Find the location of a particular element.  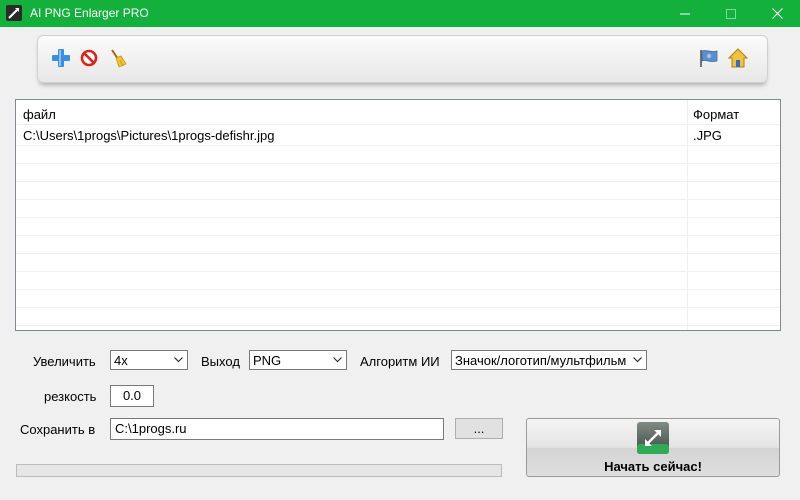

list-header: файл Формат is located at coordinates (398, 115).